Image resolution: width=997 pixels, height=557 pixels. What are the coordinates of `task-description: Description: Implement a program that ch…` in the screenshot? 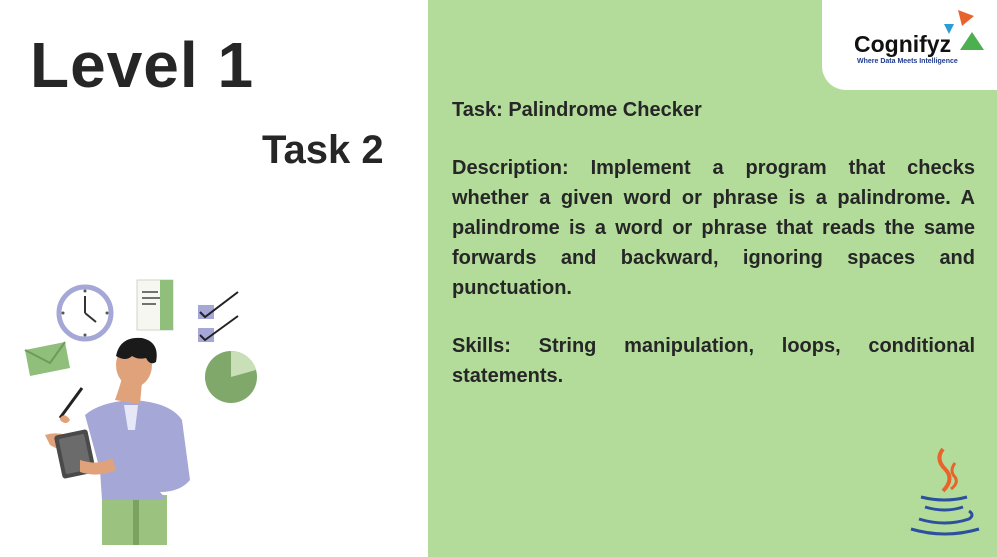 It's located at (713, 228).